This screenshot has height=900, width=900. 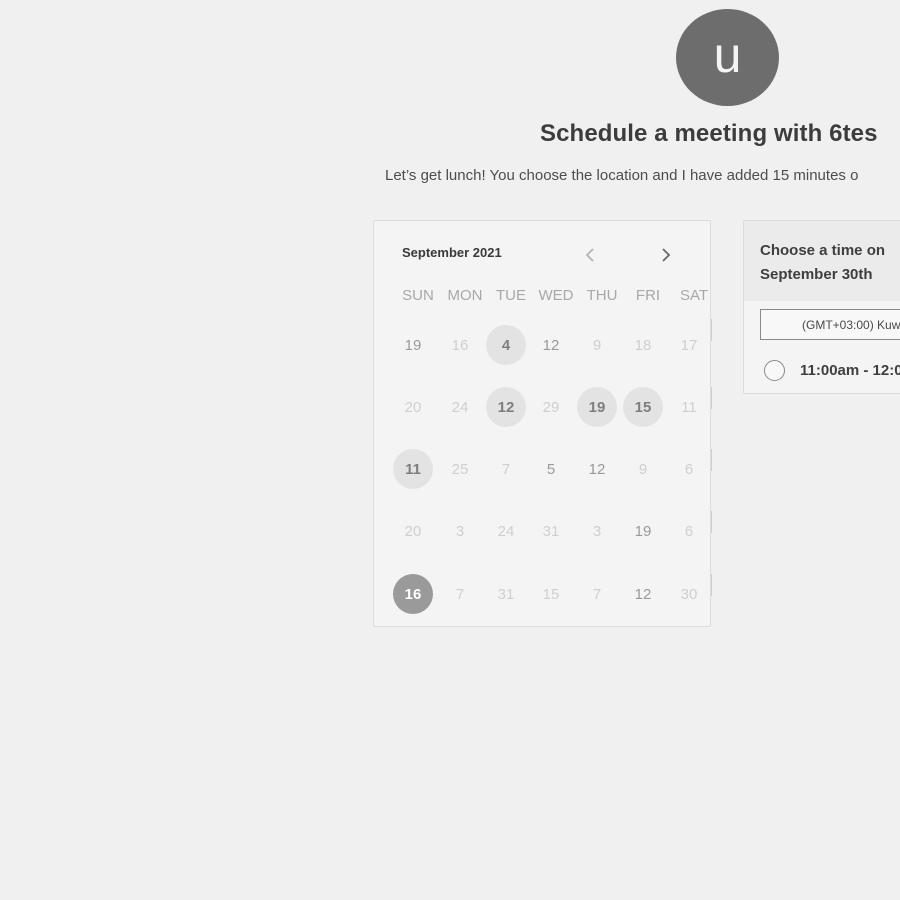 What do you see at coordinates (850, 370) in the screenshot?
I see `time-slot-label: 11:00am - 12:00pm` at bounding box center [850, 370].